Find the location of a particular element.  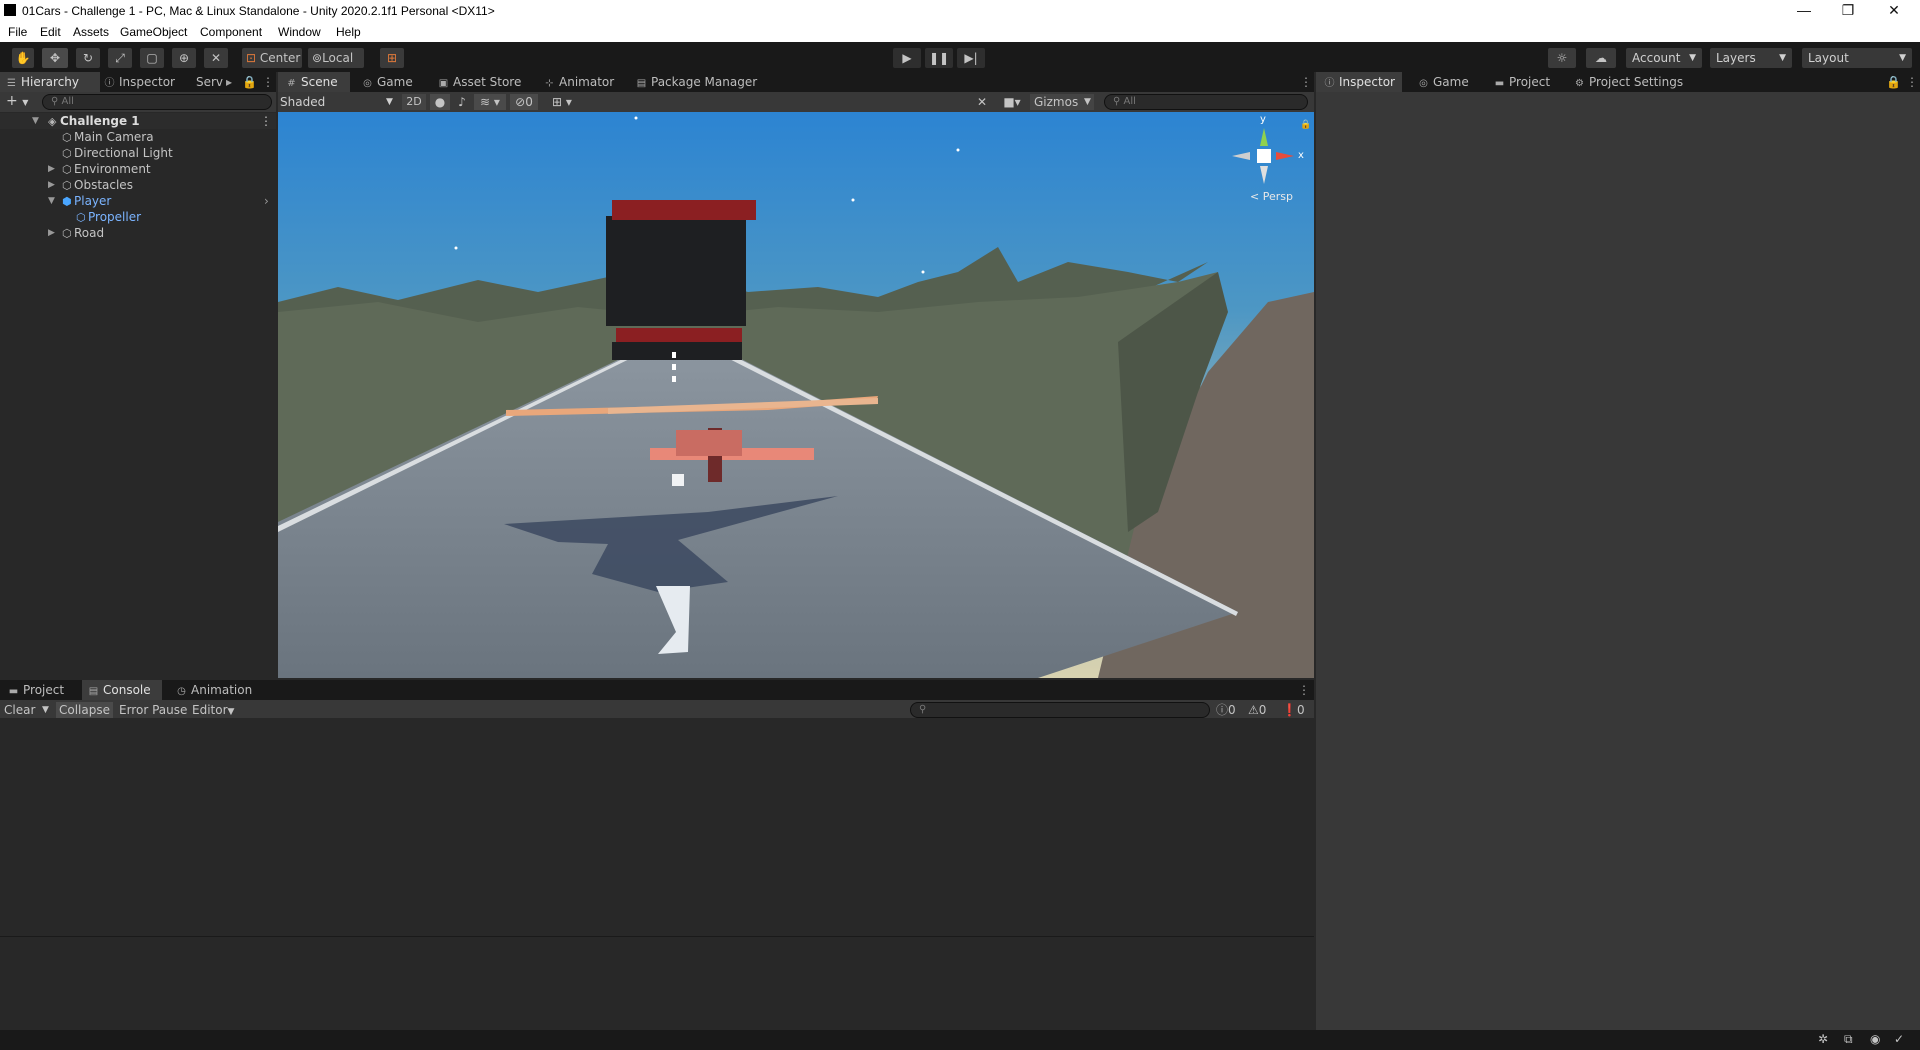

clear-button: Clear is located at coordinates (19, 710).